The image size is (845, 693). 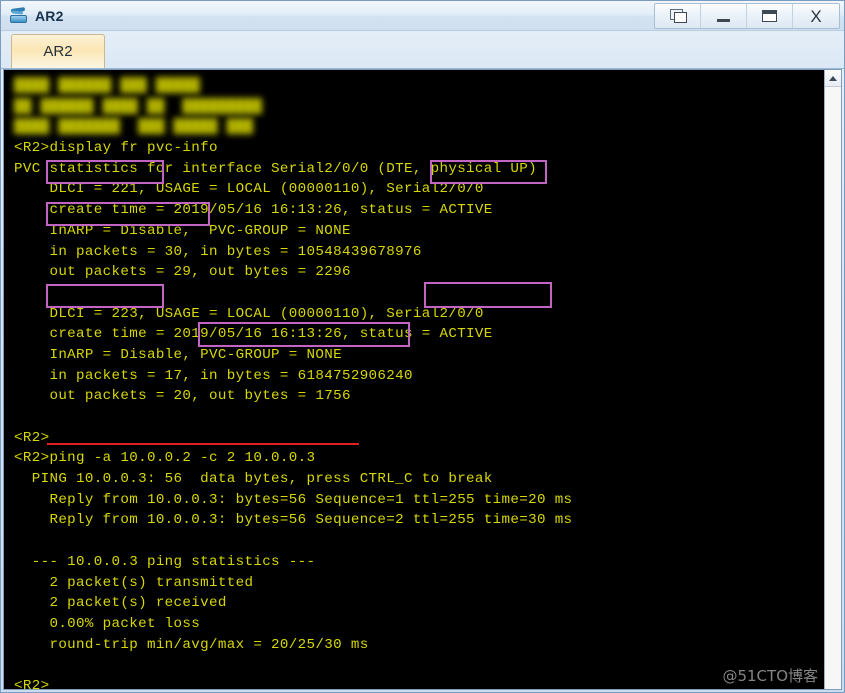 I want to click on restore-windows-button, so click(x=678, y=16).